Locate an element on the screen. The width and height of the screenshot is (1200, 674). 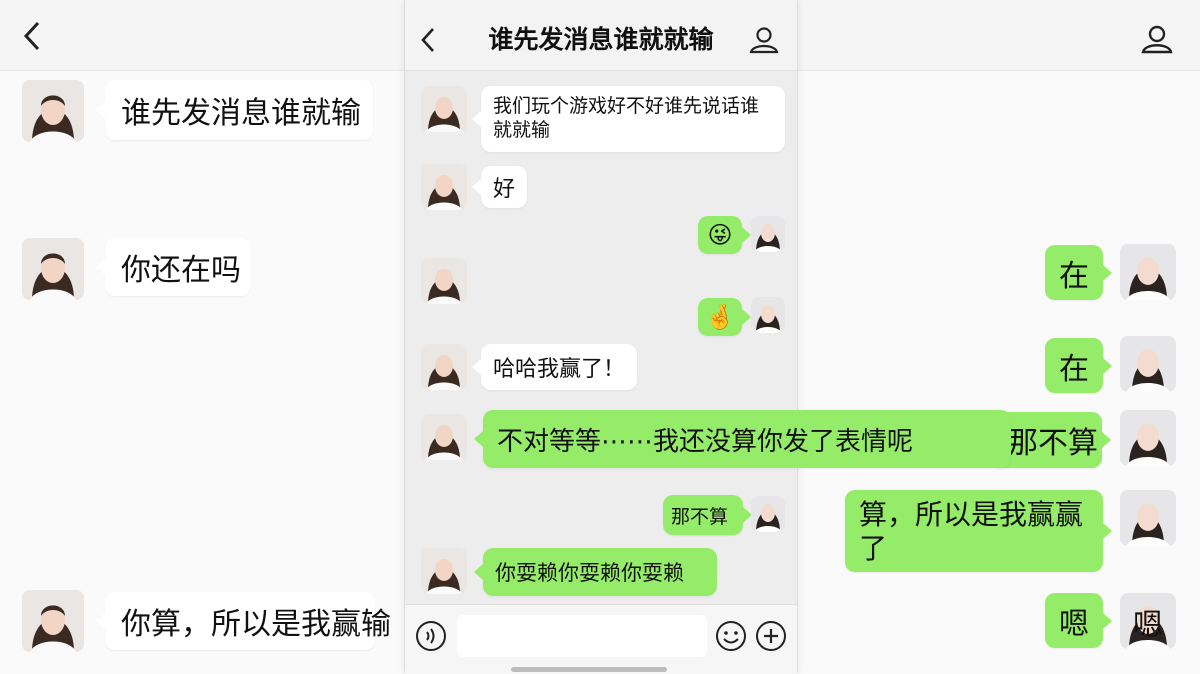
overlay-text: 嗯 is located at coordinates (1148, 625).